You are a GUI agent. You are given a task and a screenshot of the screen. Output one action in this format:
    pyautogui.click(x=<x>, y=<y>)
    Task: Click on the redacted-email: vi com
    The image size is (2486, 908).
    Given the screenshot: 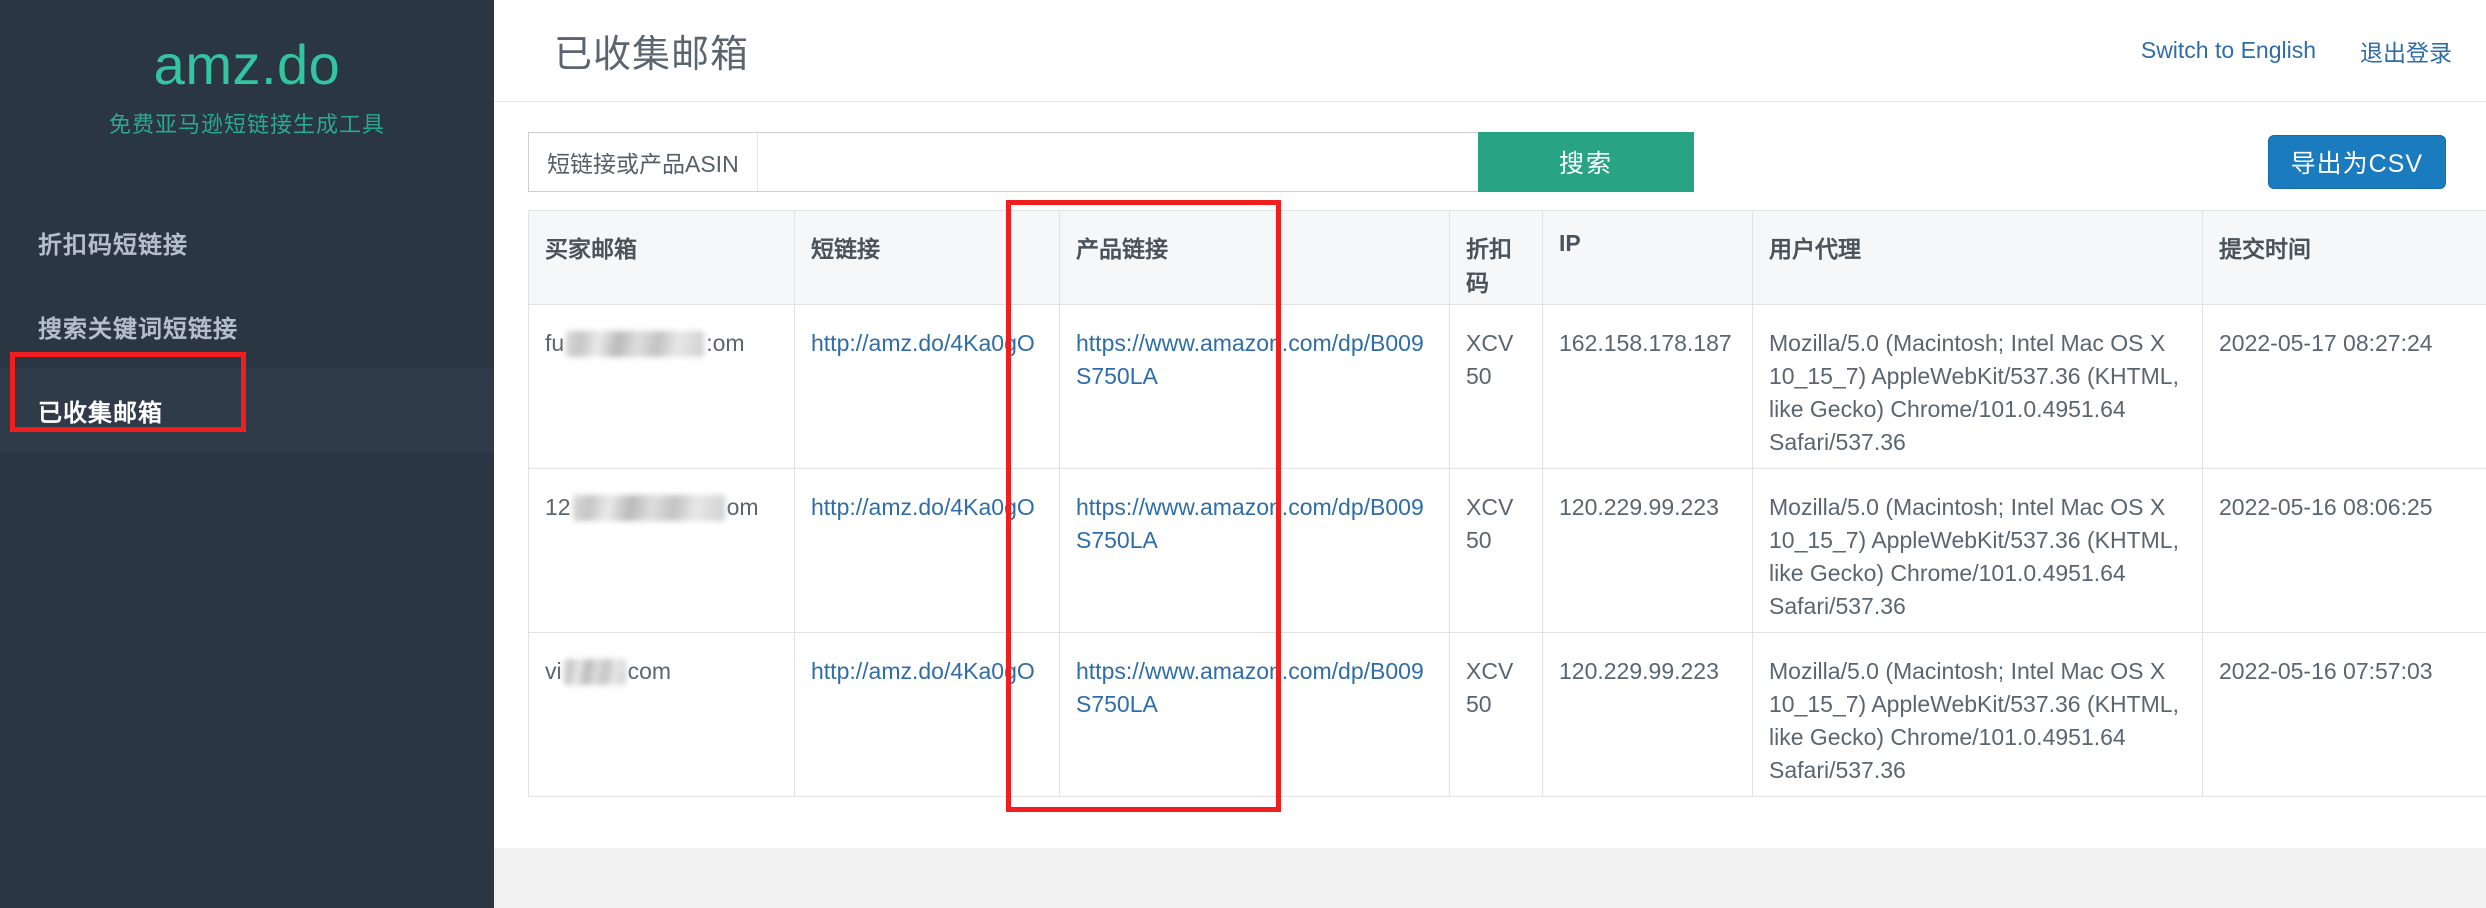 What is the action you would take?
    pyautogui.click(x=661, y=671)
    